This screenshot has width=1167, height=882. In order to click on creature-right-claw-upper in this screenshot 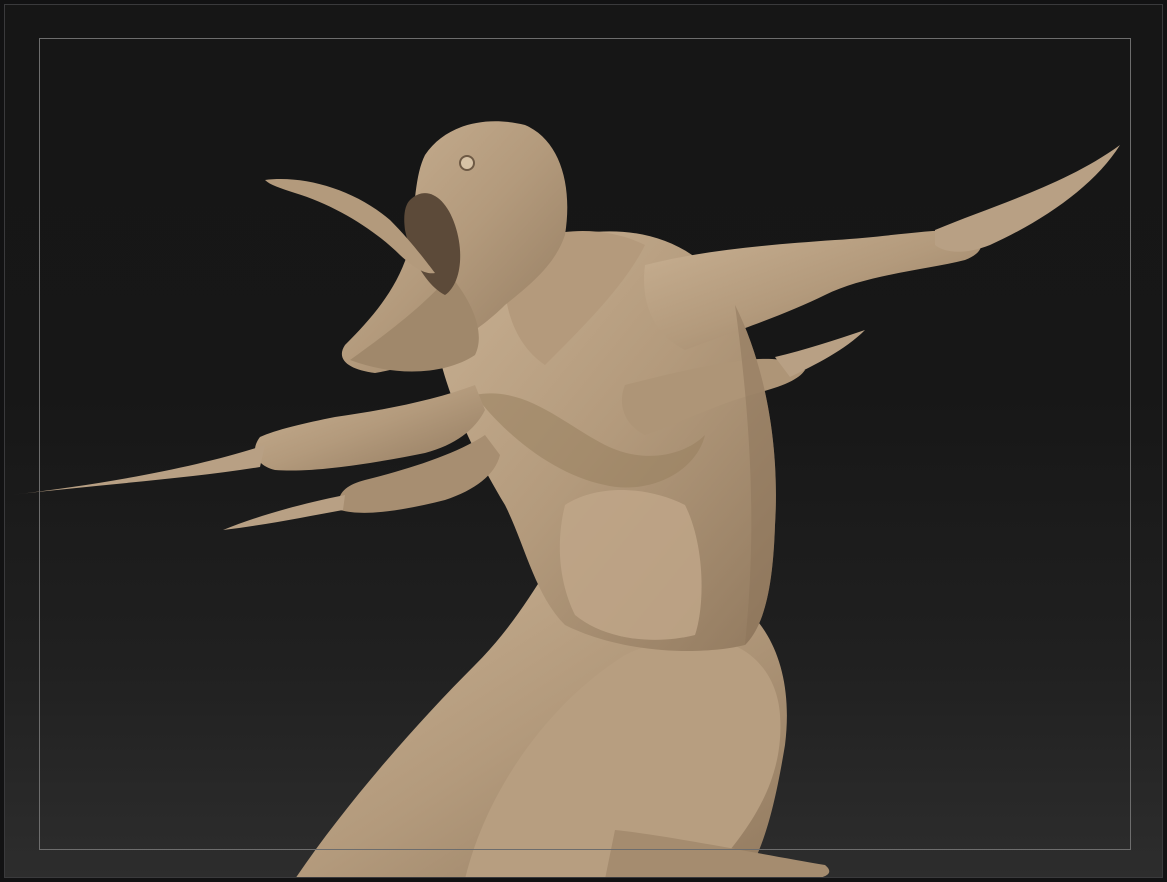, I will do `click(1027, 198)`.